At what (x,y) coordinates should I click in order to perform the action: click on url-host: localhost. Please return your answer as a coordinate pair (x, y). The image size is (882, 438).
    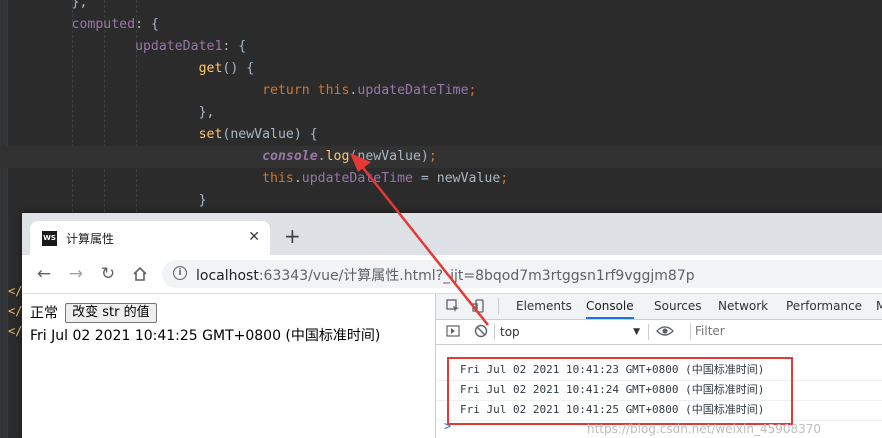
    Looking at the image, I should click on (227, 276).